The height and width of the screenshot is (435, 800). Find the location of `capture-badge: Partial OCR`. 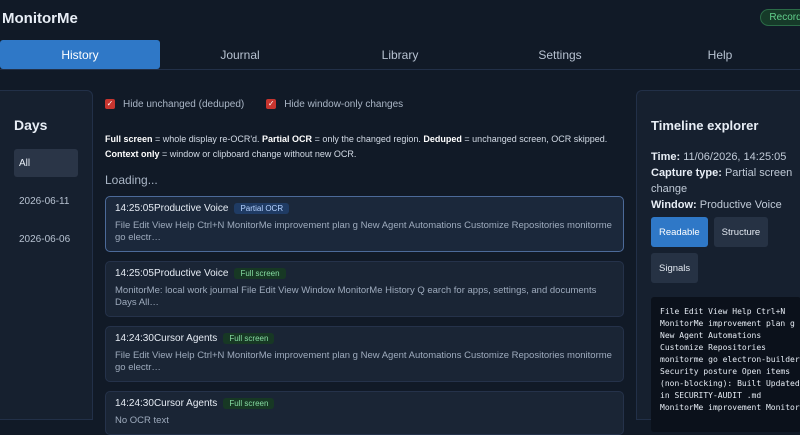

capture-badge: Partial OCR is located at coordinates (262, 208).